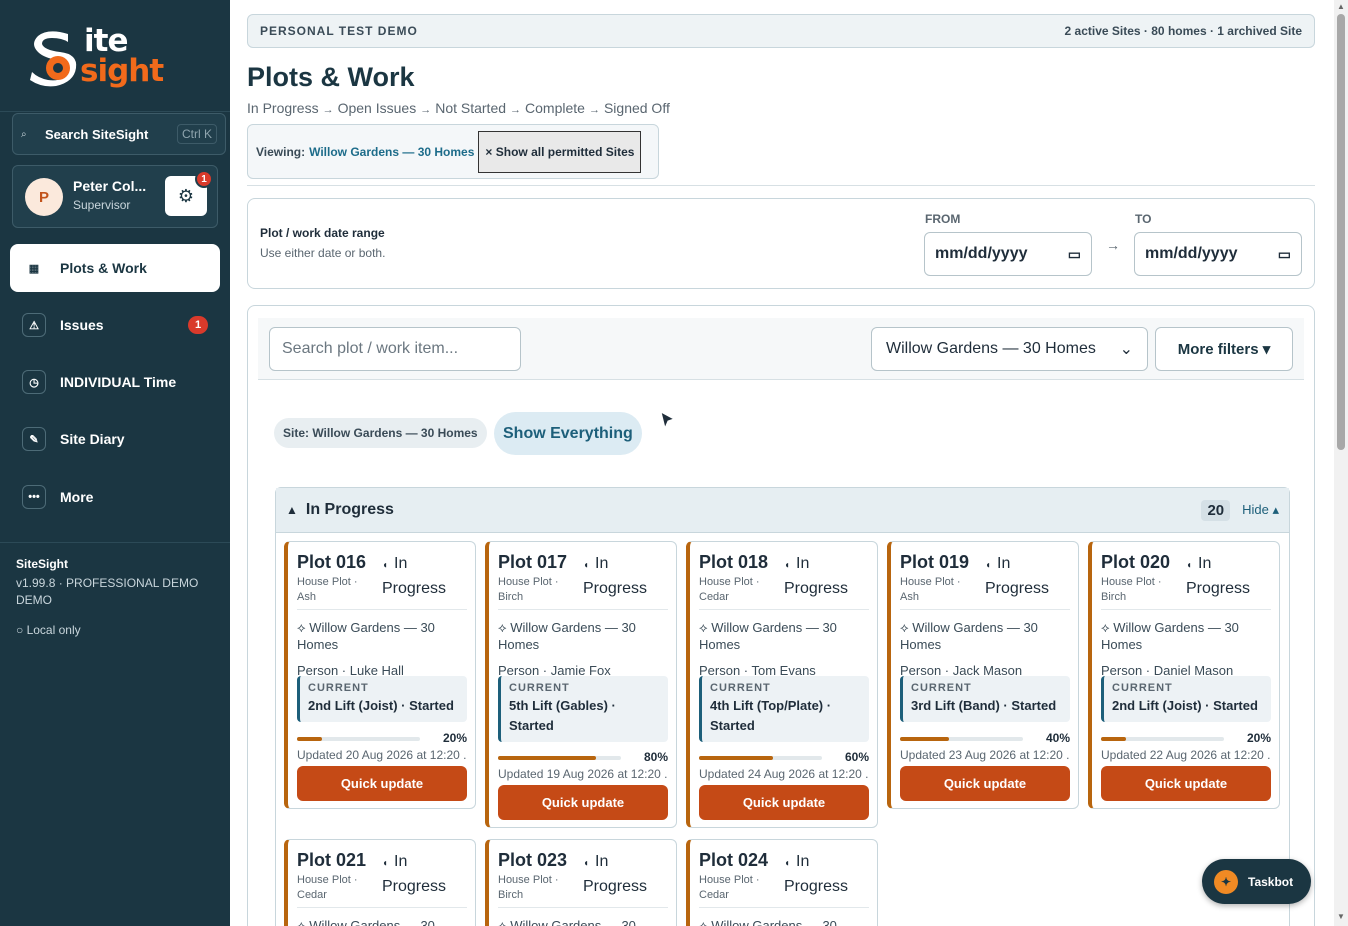 Image resolution: width=1348 pixels, height=926 pixels. I want to click on settings-button: ⚙ 1, so click(189, 193).